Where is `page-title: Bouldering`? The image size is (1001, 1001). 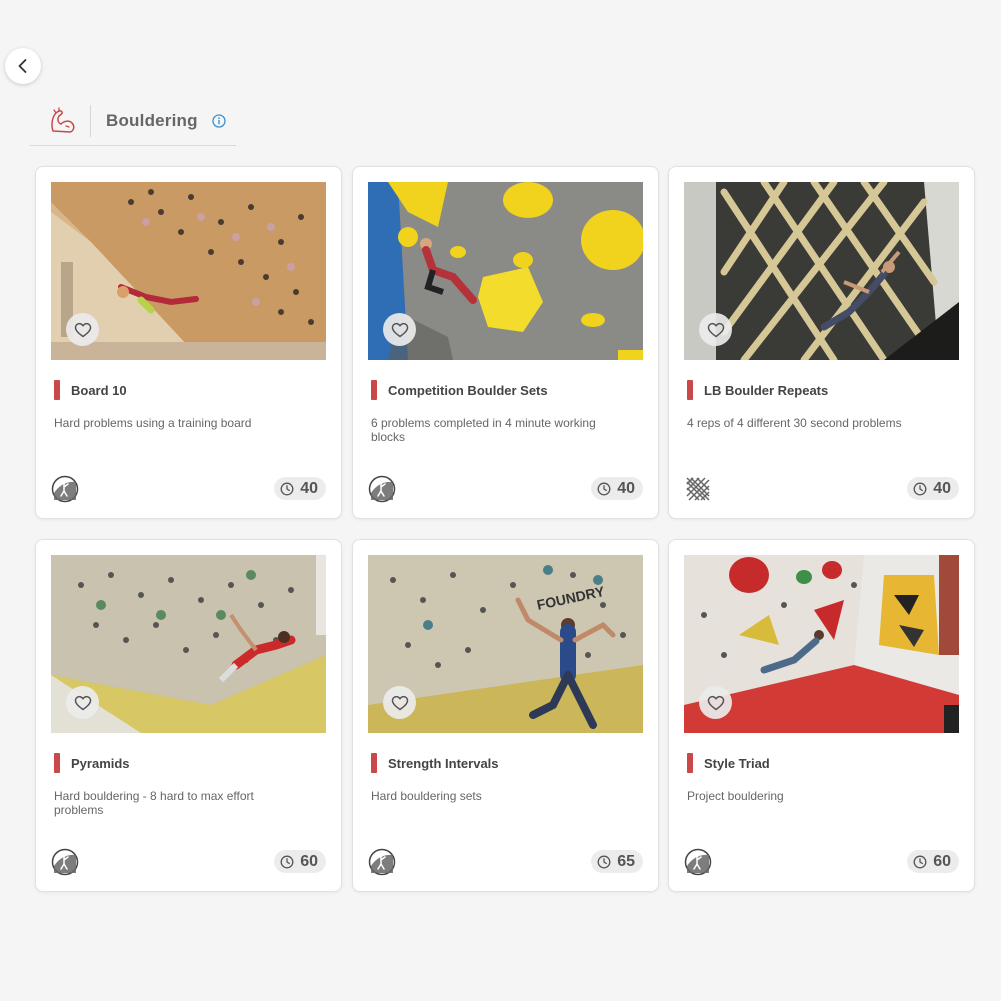
page-title: Bouldering is located at coordinates (152, 120).